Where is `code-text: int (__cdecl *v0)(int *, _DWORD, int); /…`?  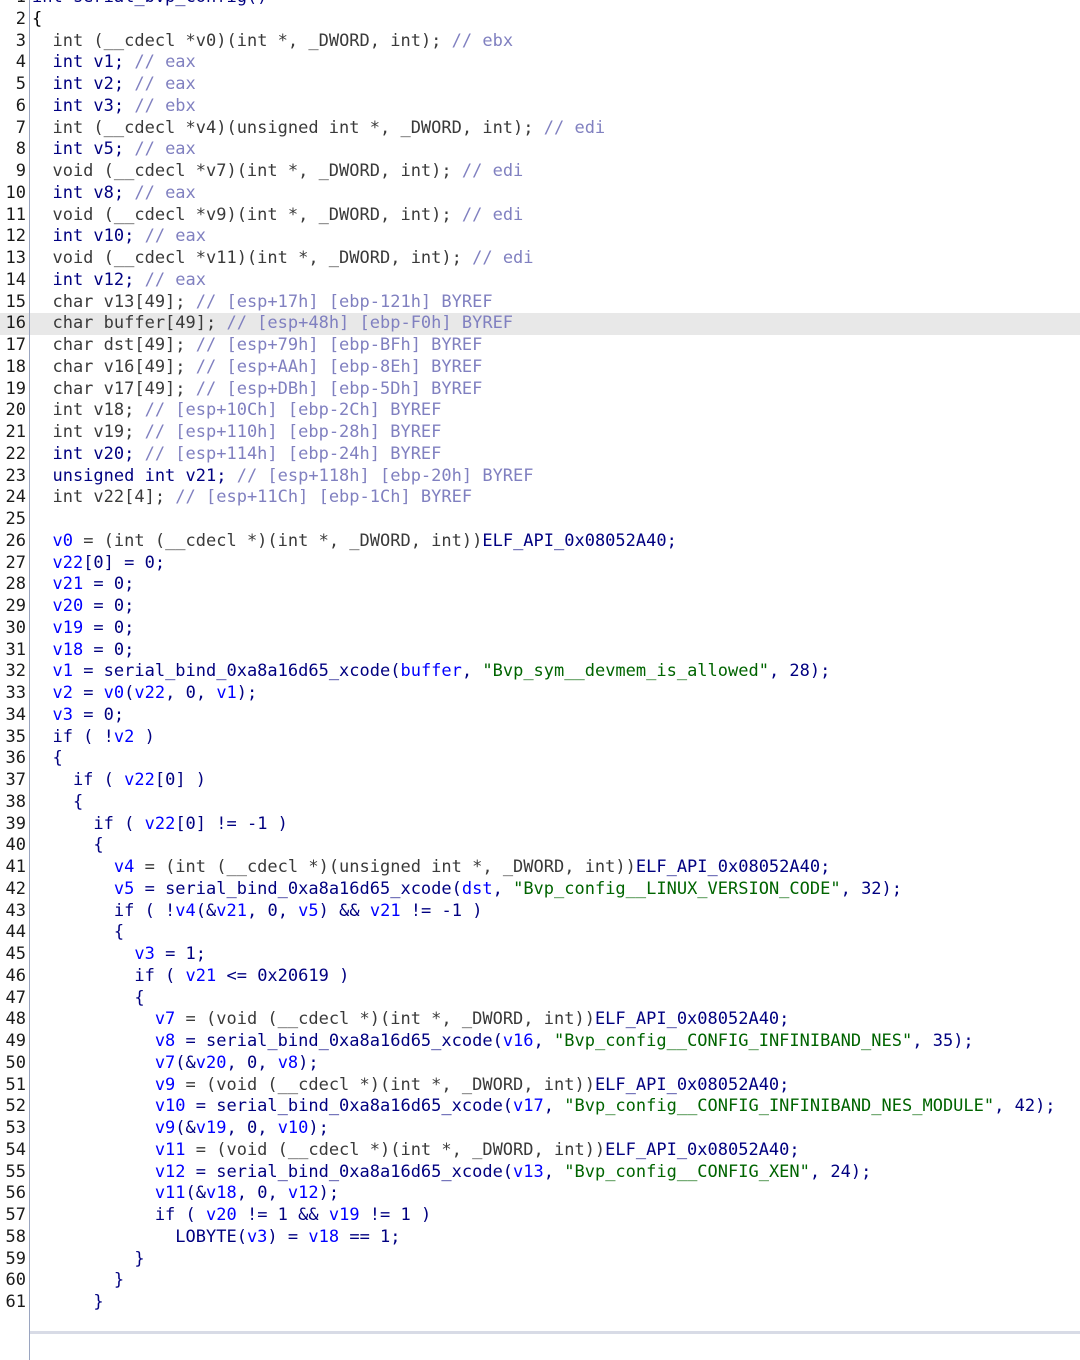 code-text: int (__cdecl *v0)(int *, _DWORD, int); /… is located at coordinates (272, 42).